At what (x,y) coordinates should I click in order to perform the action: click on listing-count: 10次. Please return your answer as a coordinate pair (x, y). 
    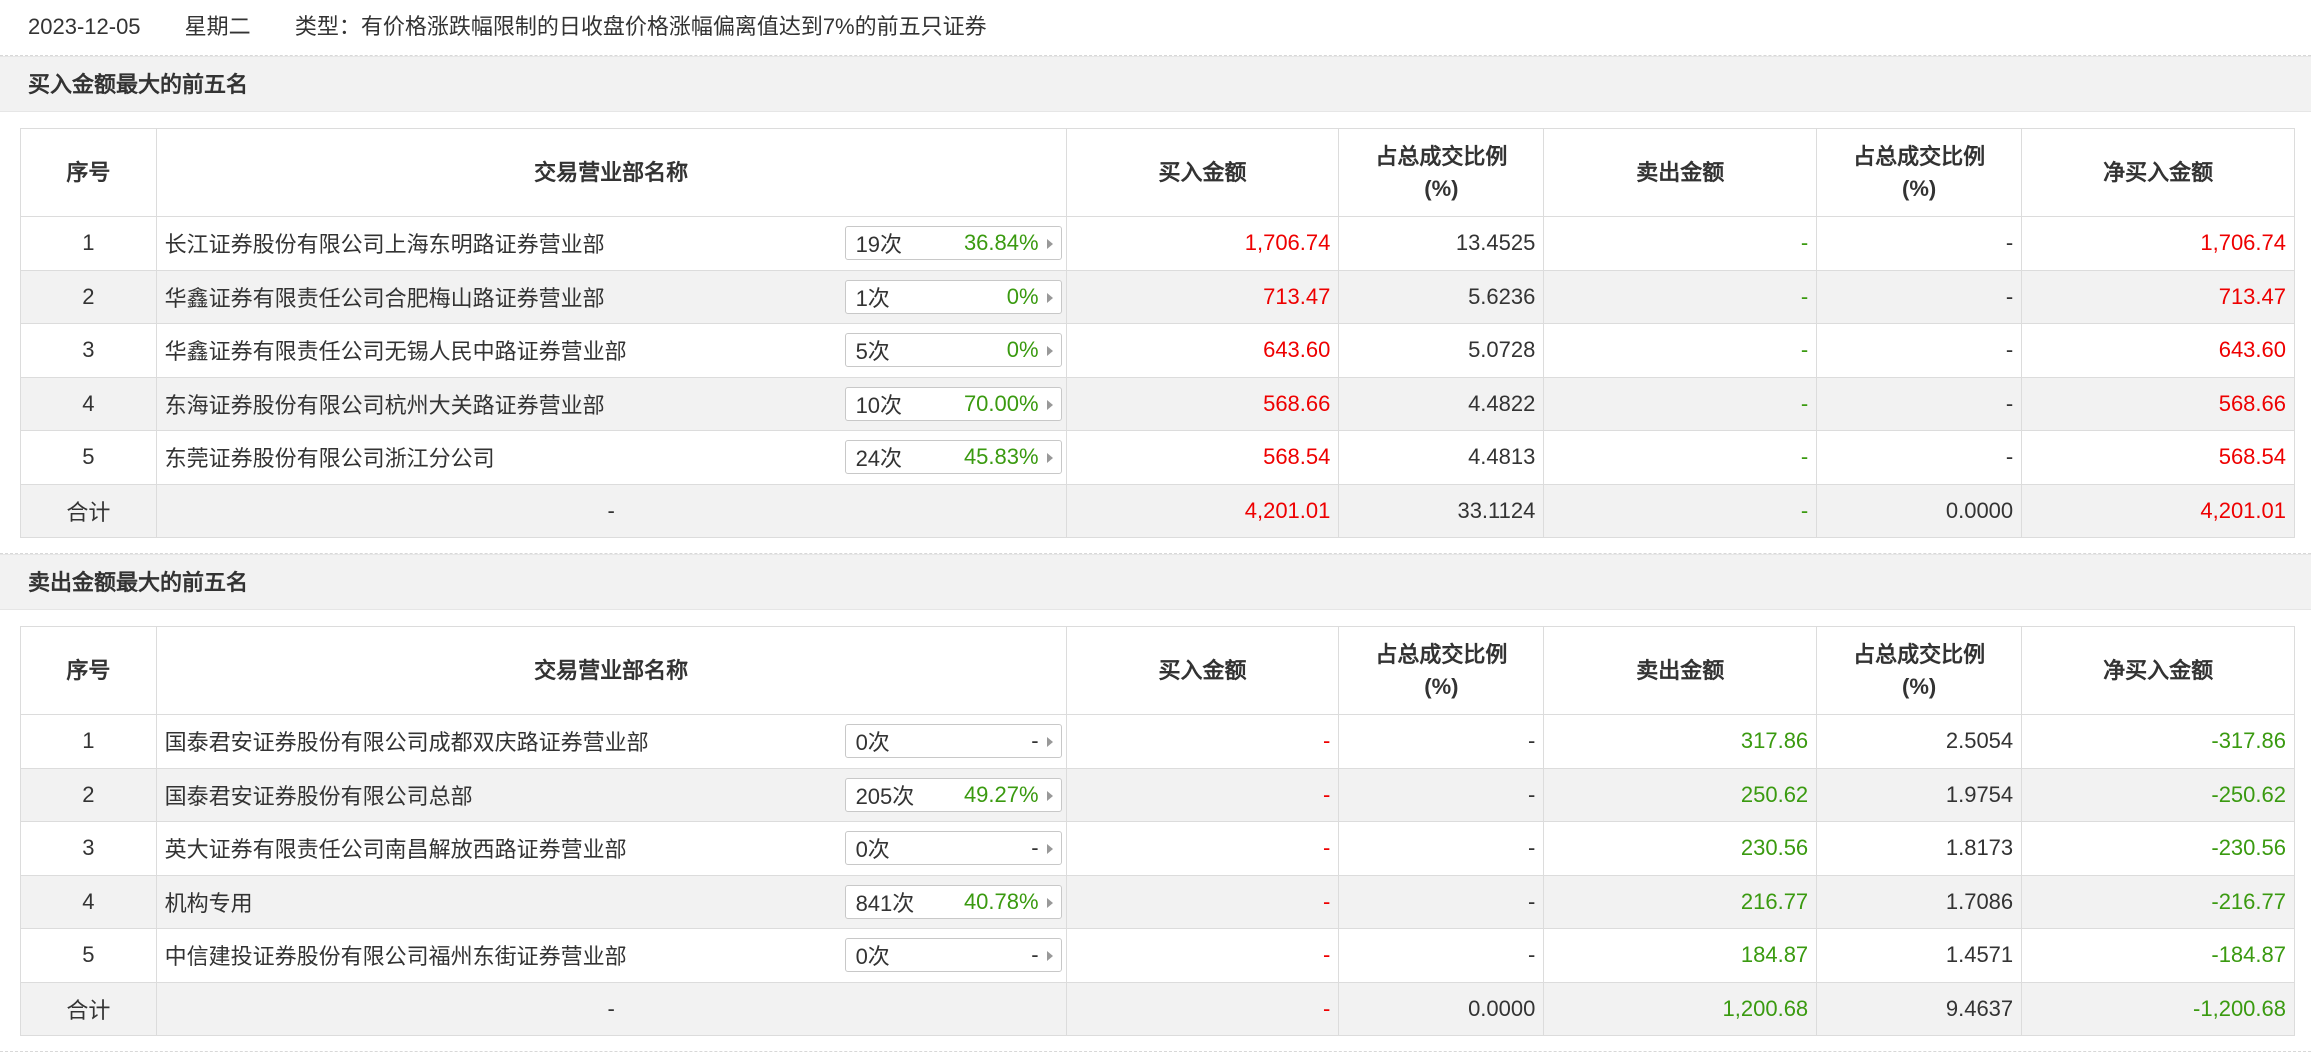
    Looking at the image, I should click on (879, 405).